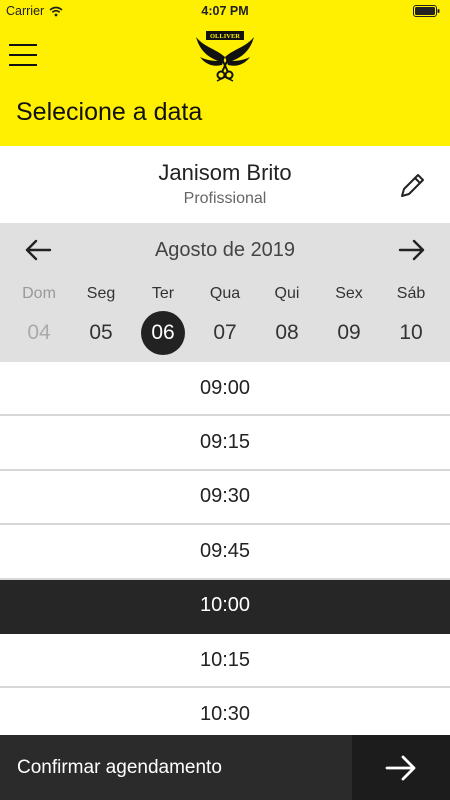 The image size is (450, 800). Describe the element at coordinates (349, 293) in the screenshot. I see `weekday-label: Sex` at that location.